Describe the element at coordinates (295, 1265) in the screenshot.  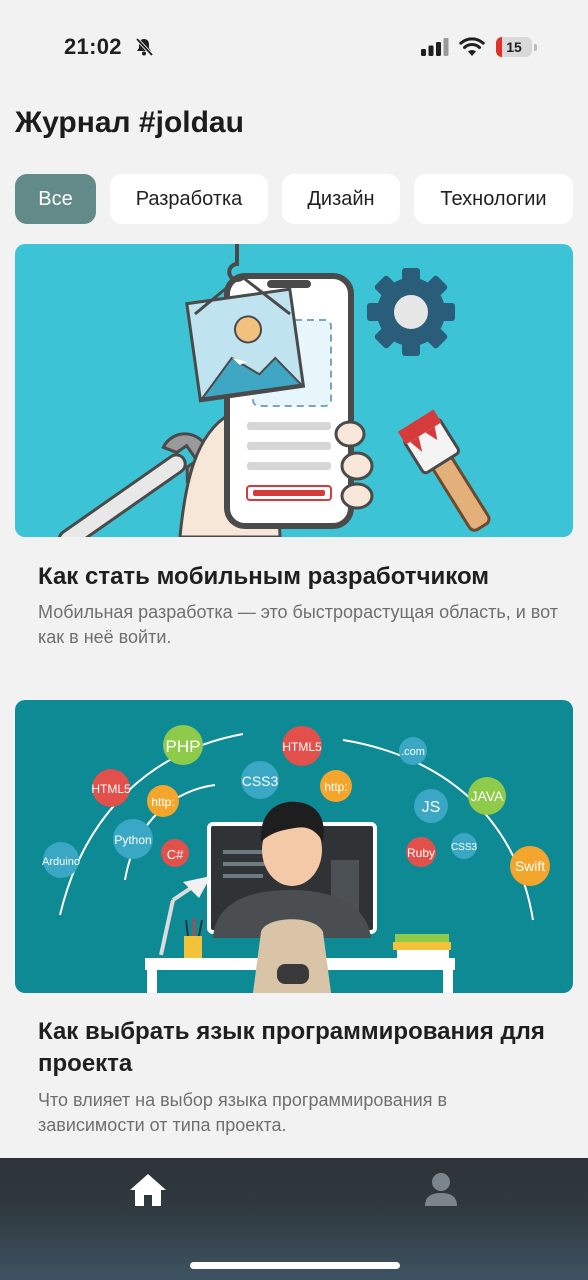
I see `home-indicator` at that location.